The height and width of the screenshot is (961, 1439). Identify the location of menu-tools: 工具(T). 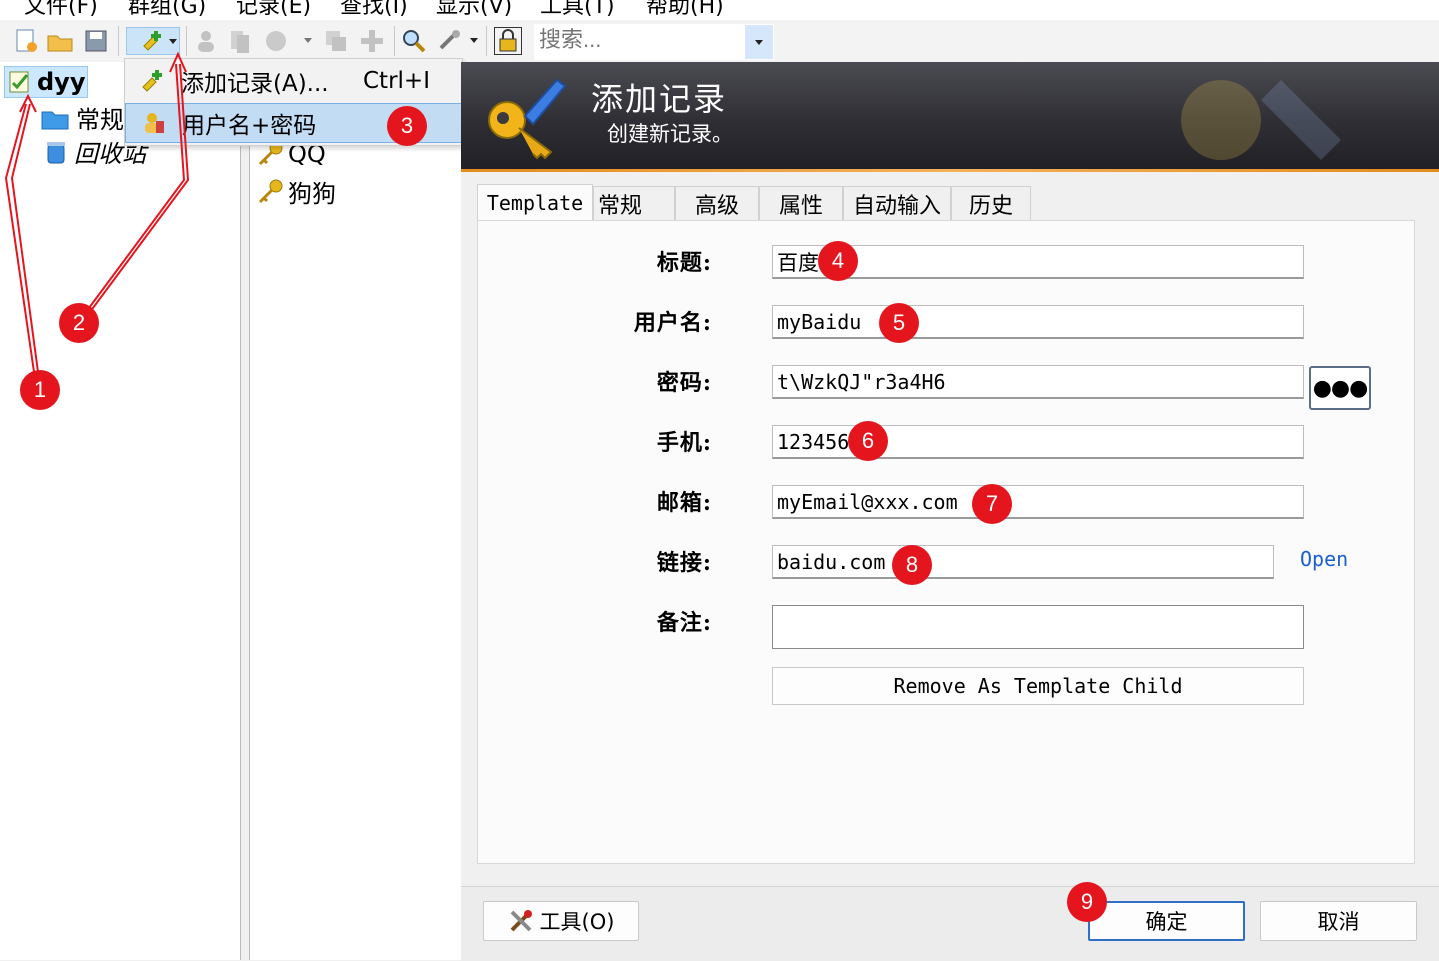
(577, 10).